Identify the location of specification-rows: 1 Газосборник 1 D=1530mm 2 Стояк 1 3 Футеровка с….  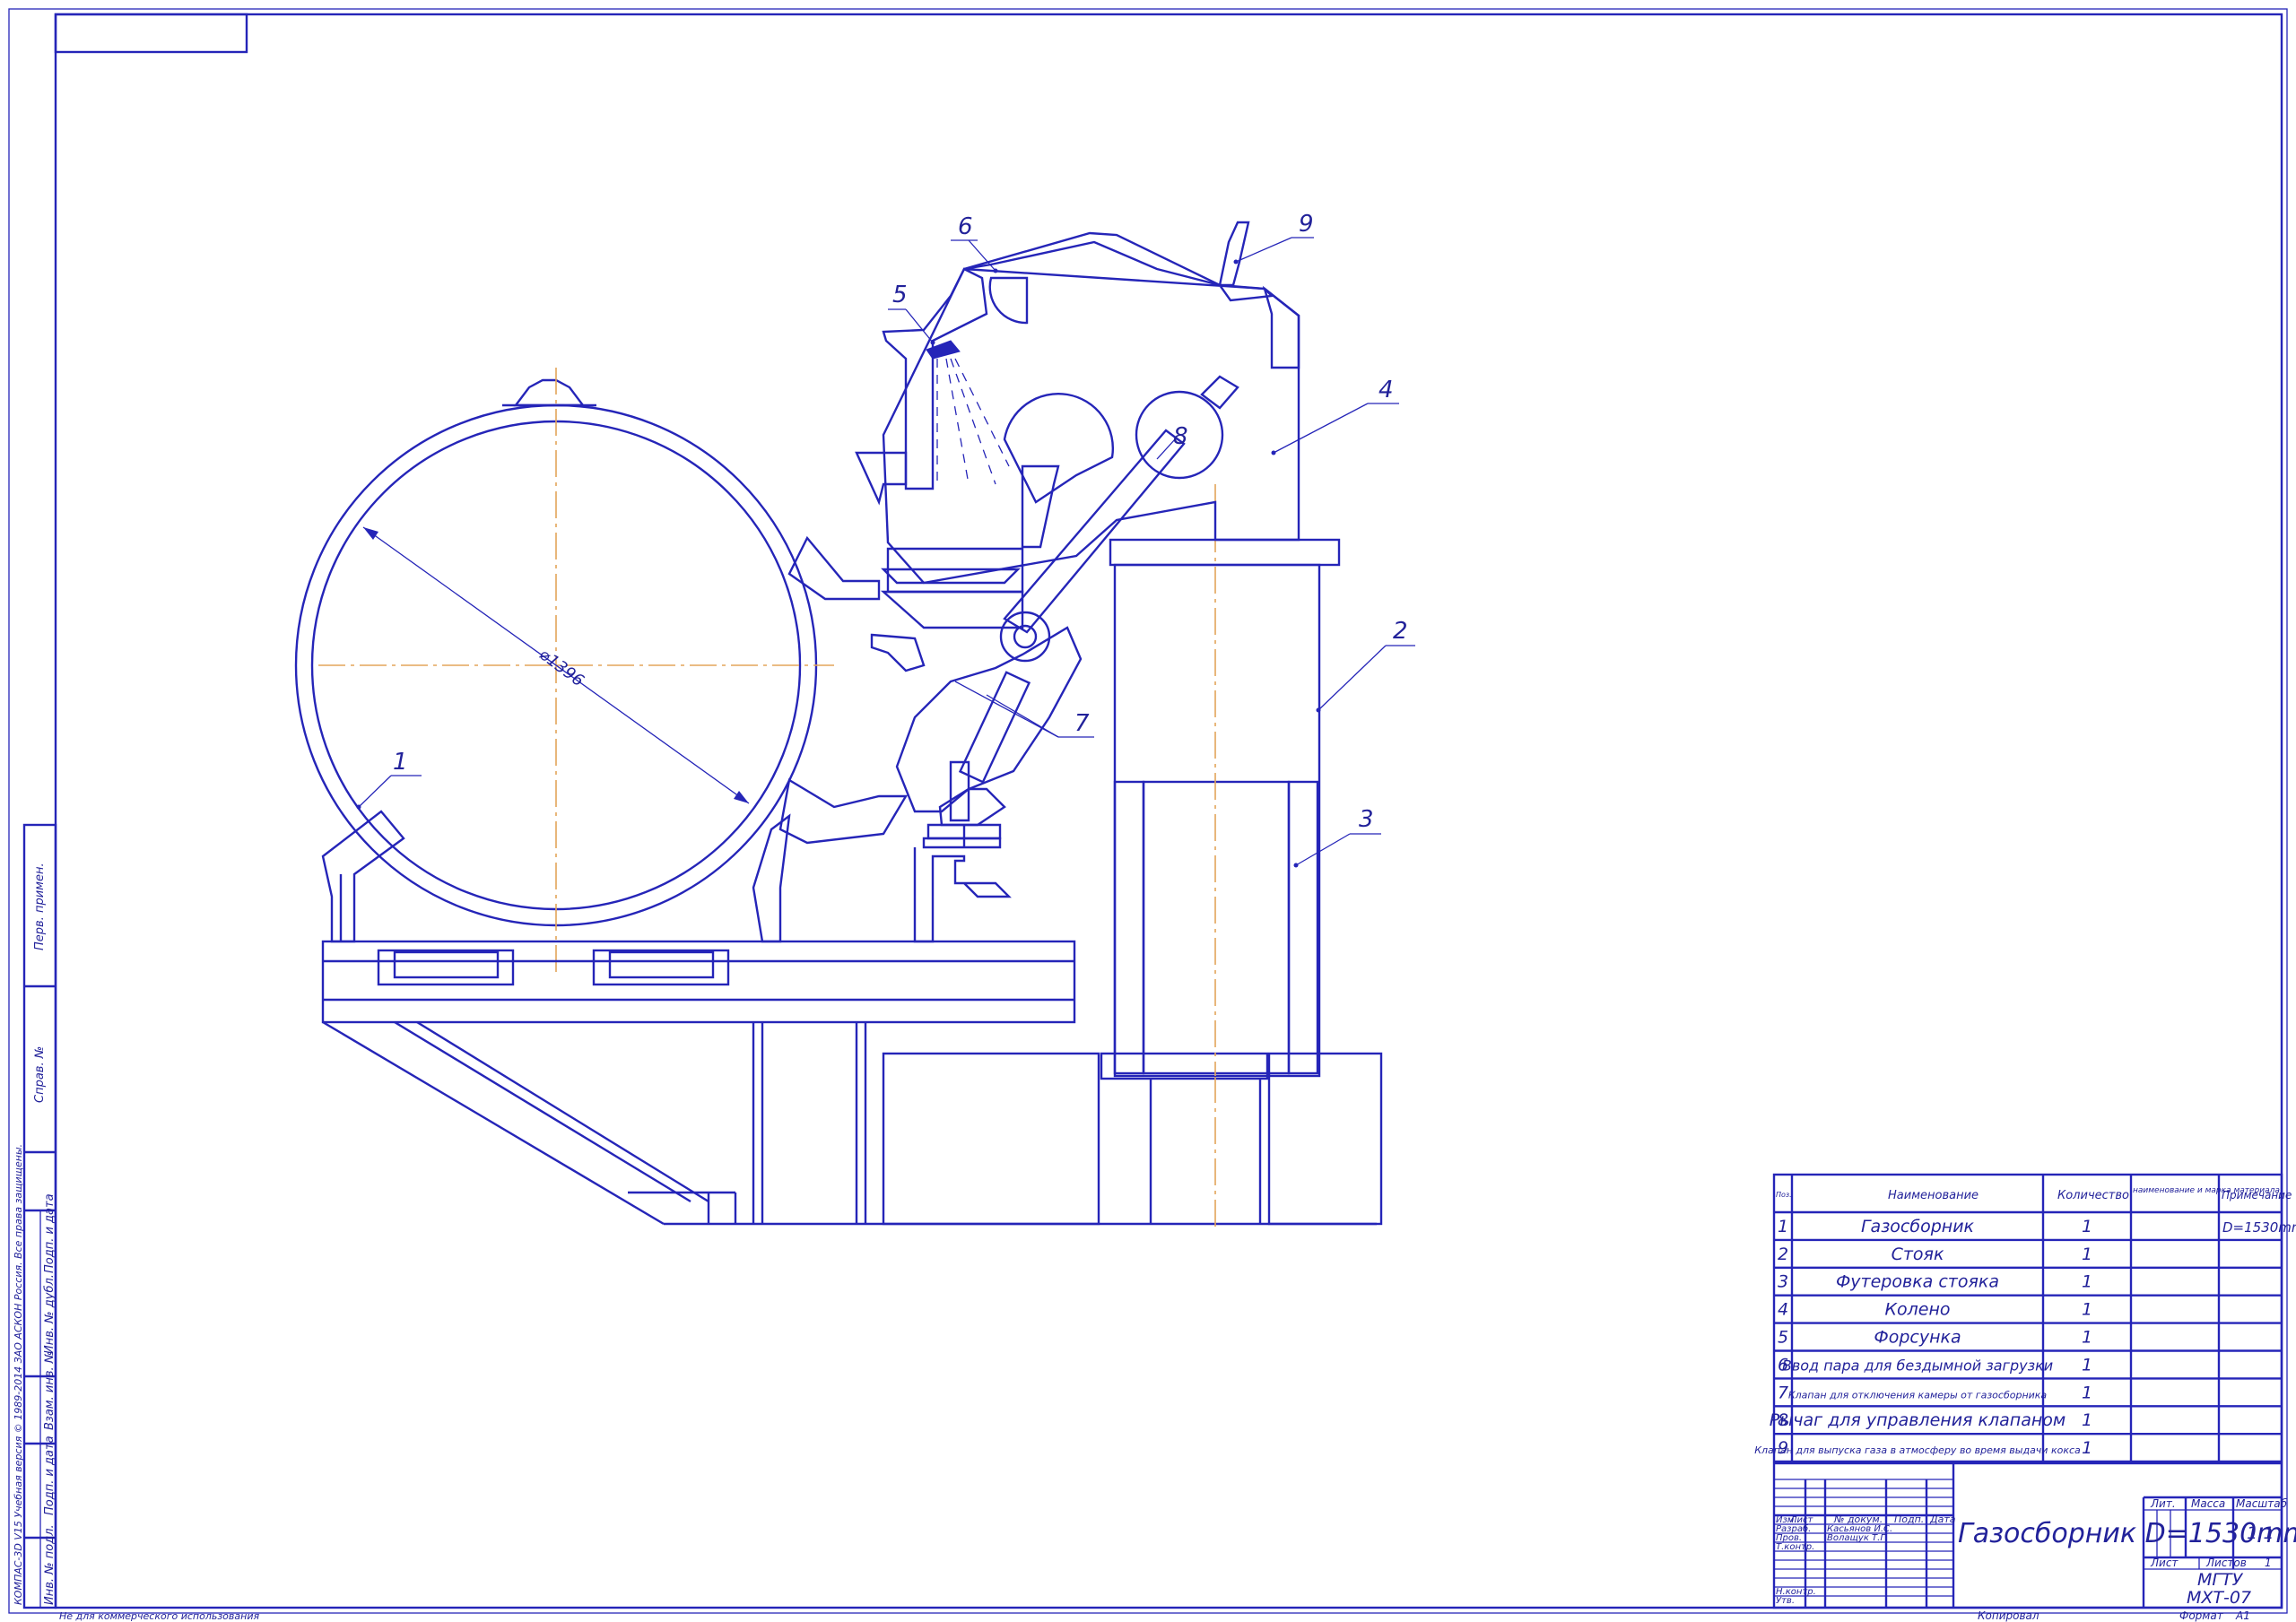
(2025, 1337).